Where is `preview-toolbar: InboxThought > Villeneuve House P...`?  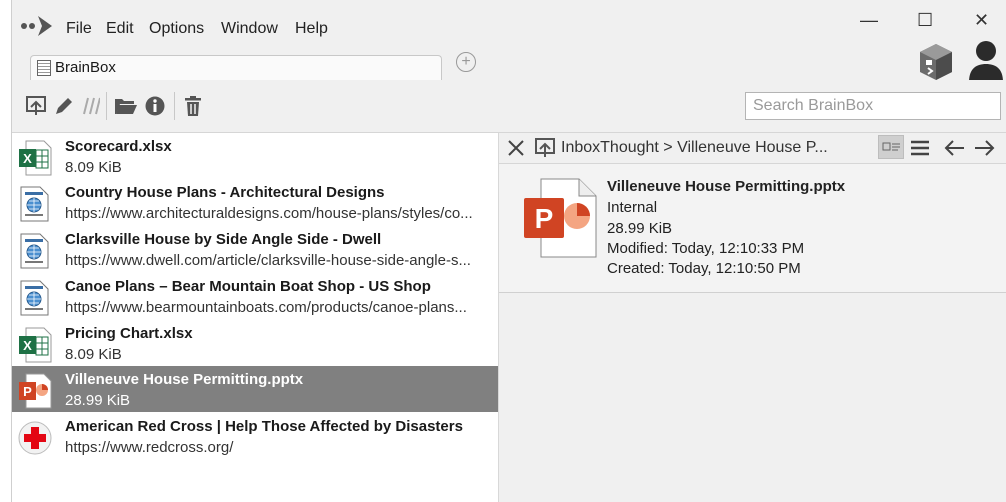
preview-toolbar: InboxThought > Villeneuve House P... is located at coordinates (752, 148).